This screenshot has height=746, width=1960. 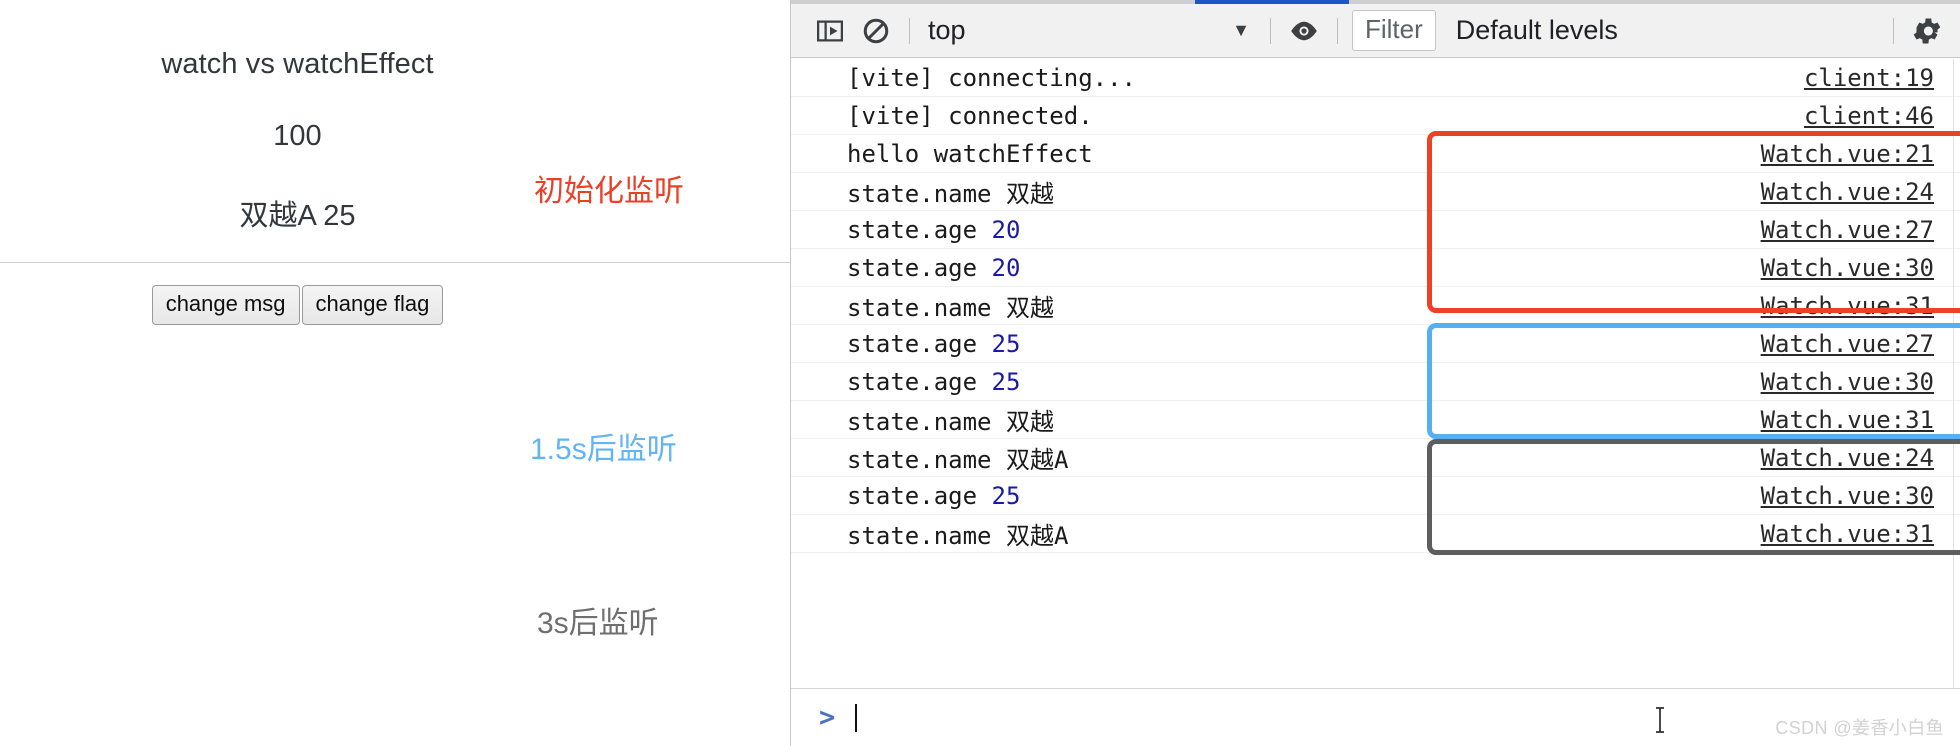 I want to click on execution-context-value: top, so click(x=947, y=30).